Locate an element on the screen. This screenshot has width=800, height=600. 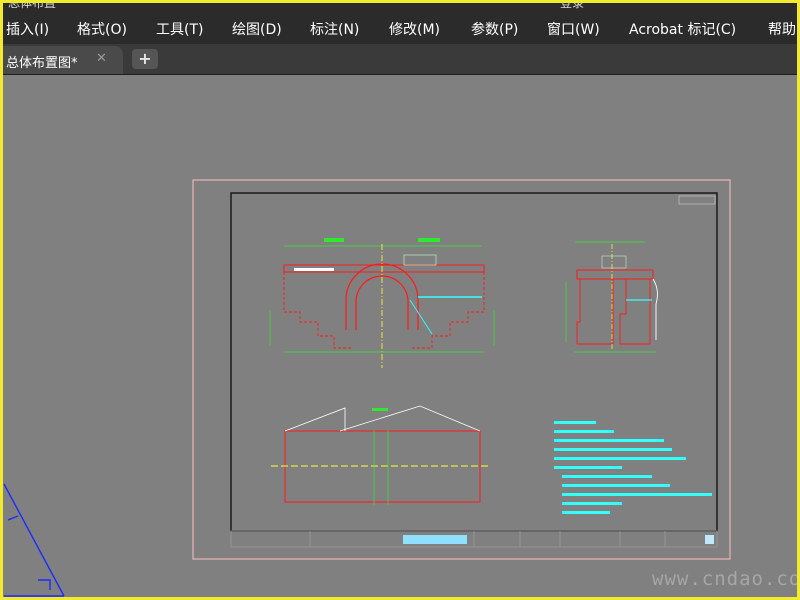
title-block-cell is located at coordinates (709, 539).